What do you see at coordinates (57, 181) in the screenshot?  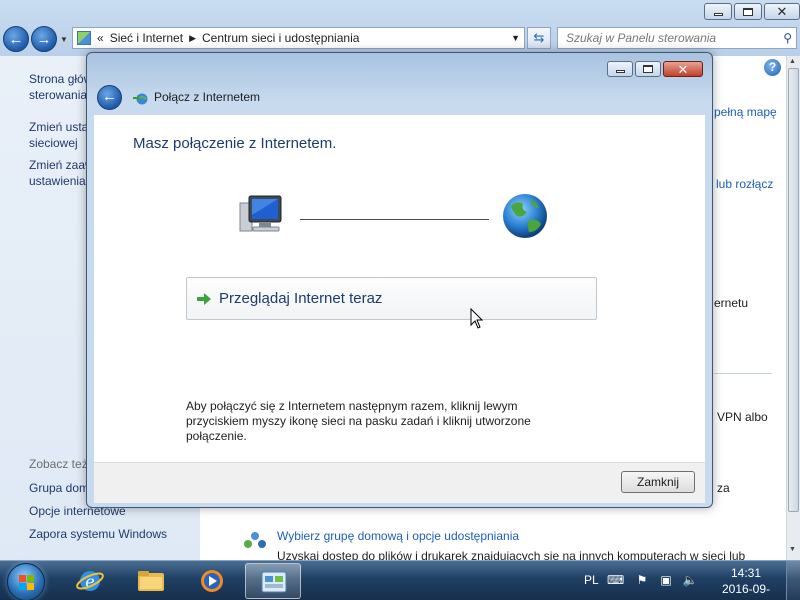 I see `sidebar-item-label: ustawienia` at bounding box center [57, 181].